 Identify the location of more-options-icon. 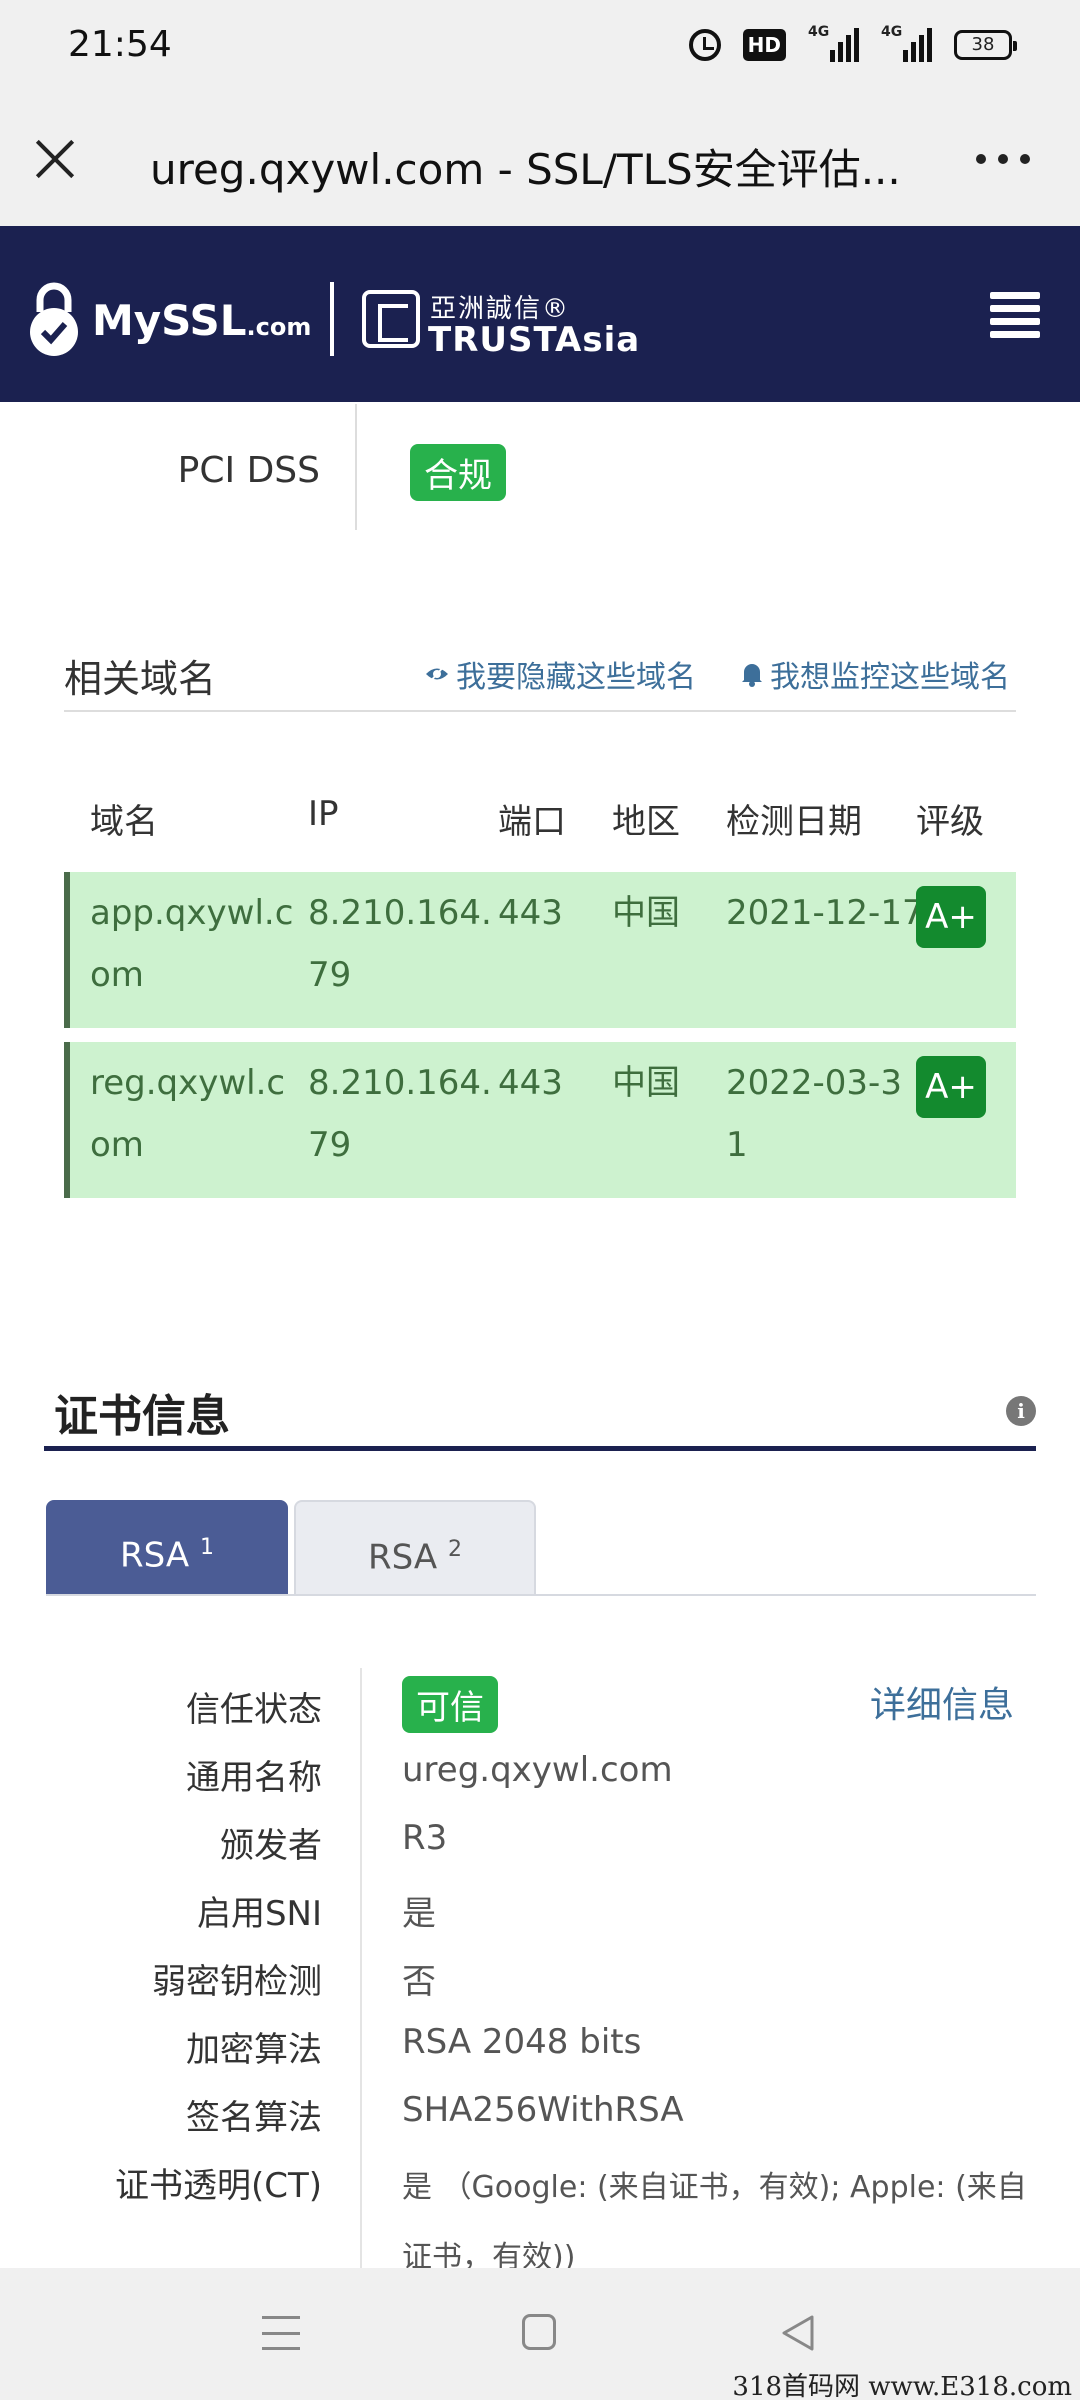
(1003, 159).